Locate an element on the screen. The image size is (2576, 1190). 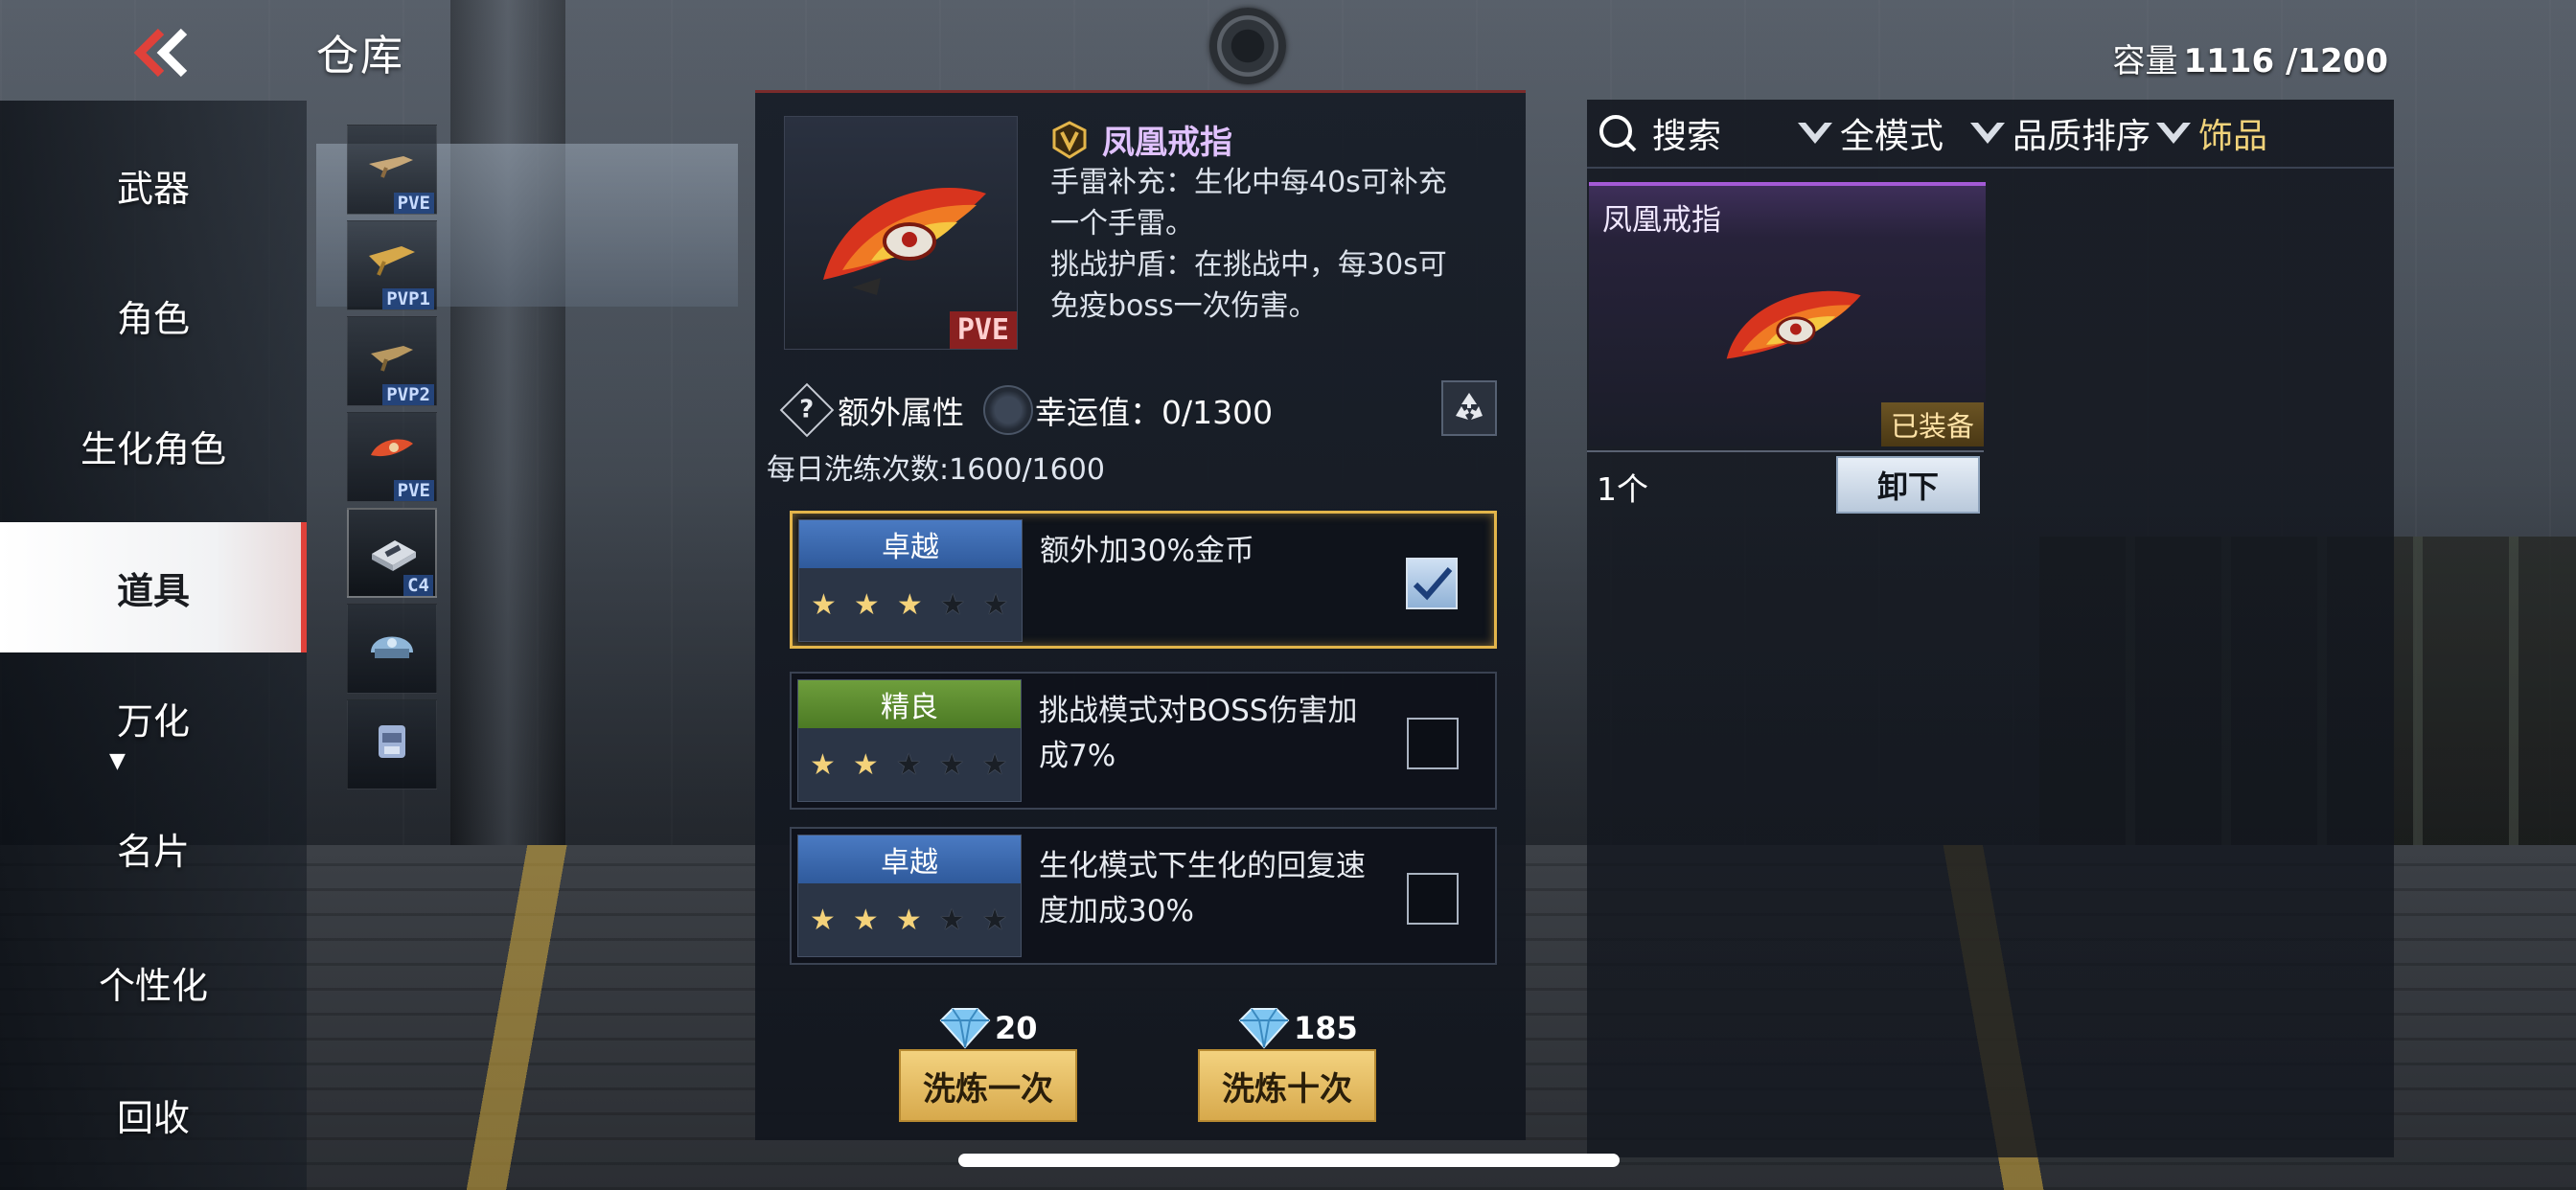
equipped-badge: 已装备 is located at coordinates (1932, 424).